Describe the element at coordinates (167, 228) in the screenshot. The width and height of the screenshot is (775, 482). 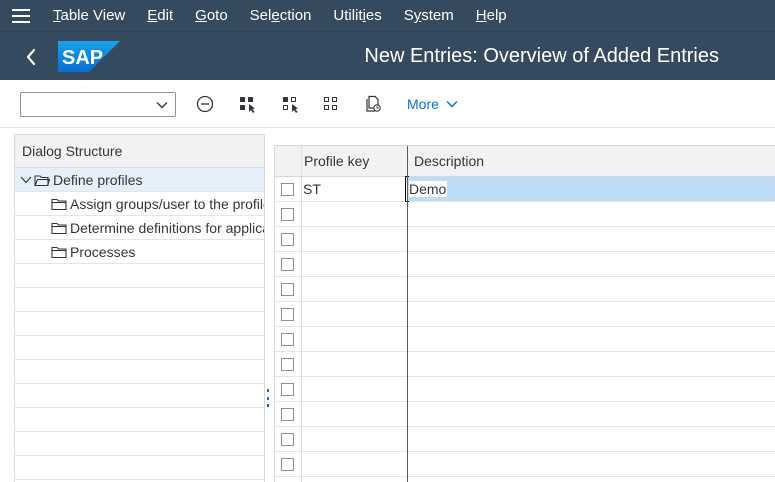
I see `tree-node-label: Determine definitions for applications` at that location.